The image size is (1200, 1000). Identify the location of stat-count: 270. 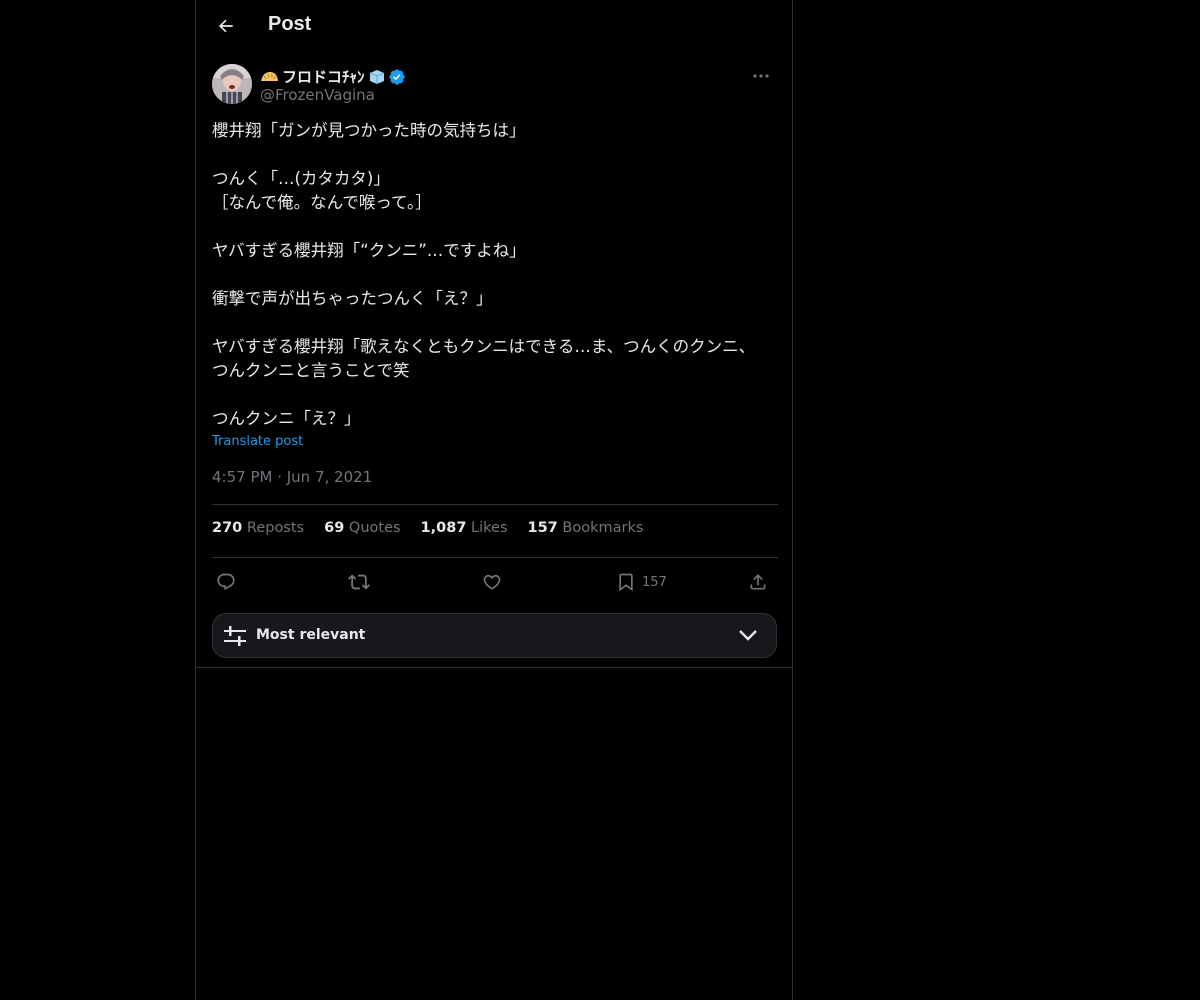
(227, 528).